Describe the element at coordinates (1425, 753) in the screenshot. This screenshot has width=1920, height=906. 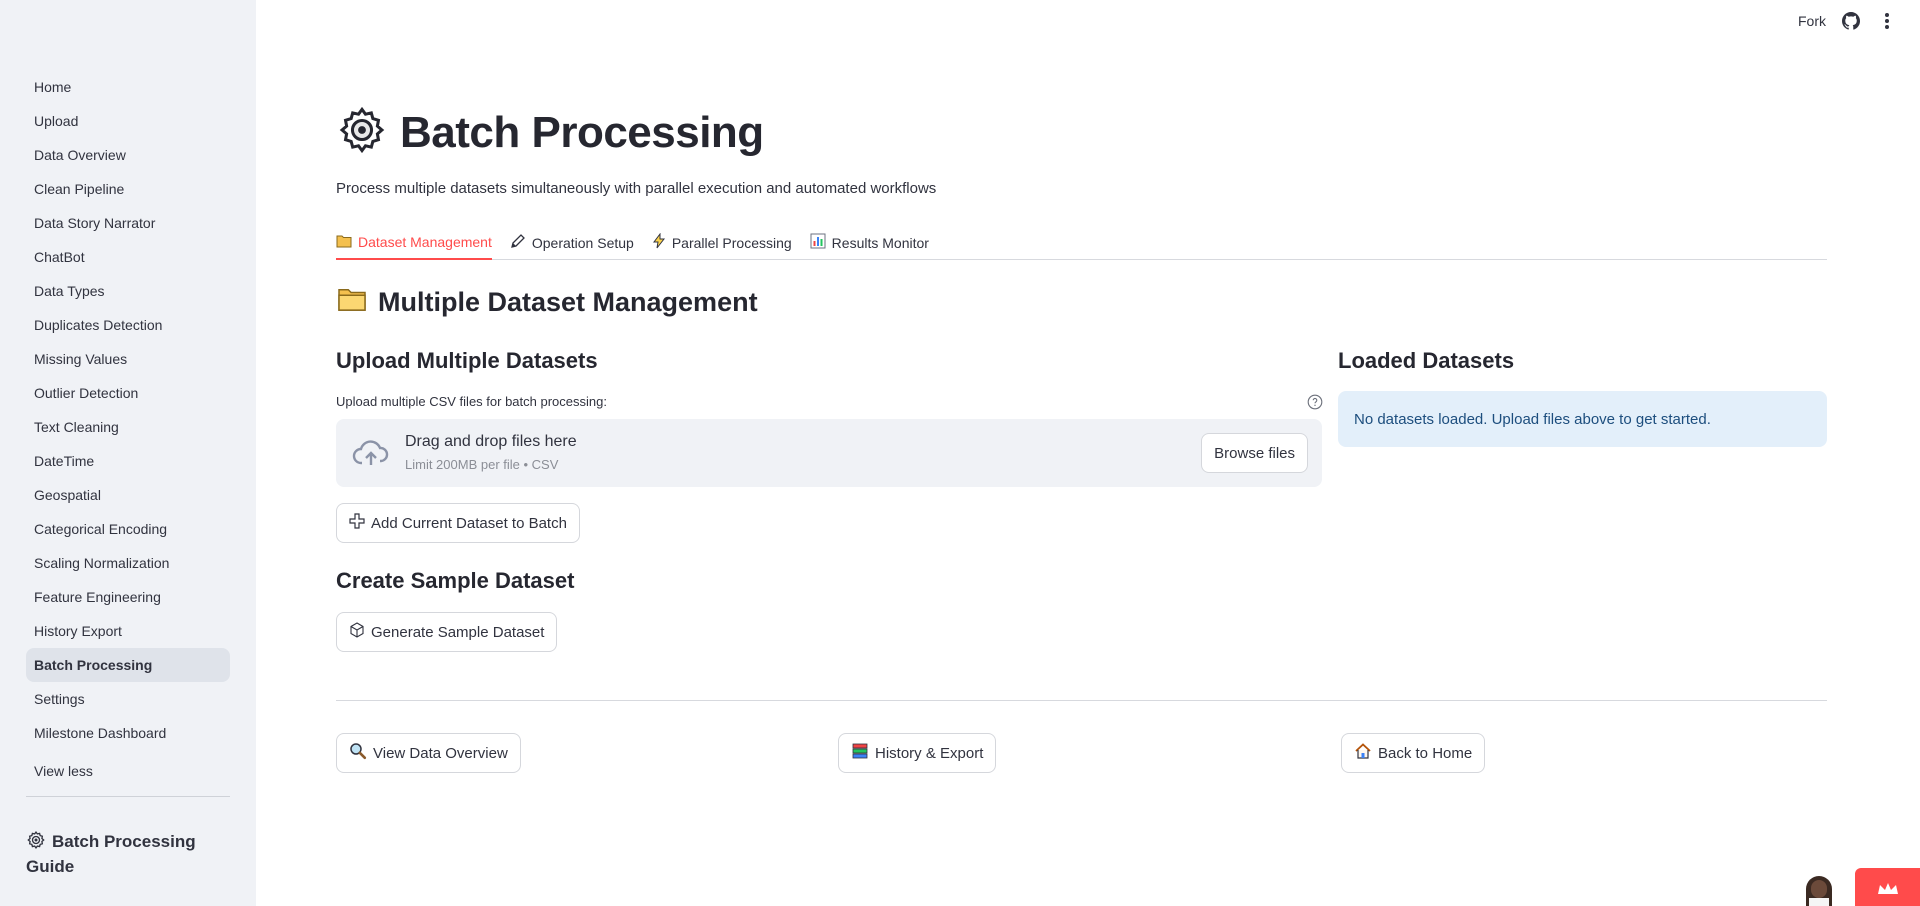
I see `back-to-home-label: Back to Home` at that location.